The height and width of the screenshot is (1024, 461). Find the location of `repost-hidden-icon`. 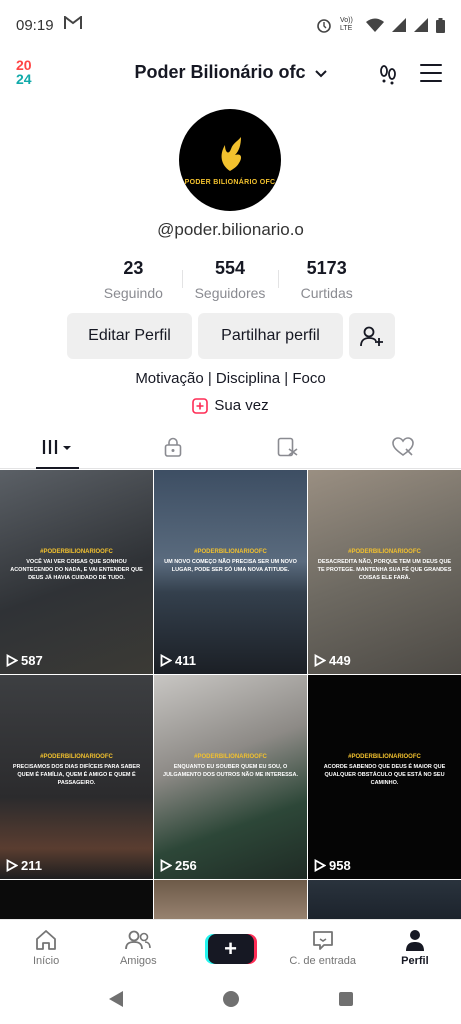

repost-hidden-icon is located at coordinates (287, 447).